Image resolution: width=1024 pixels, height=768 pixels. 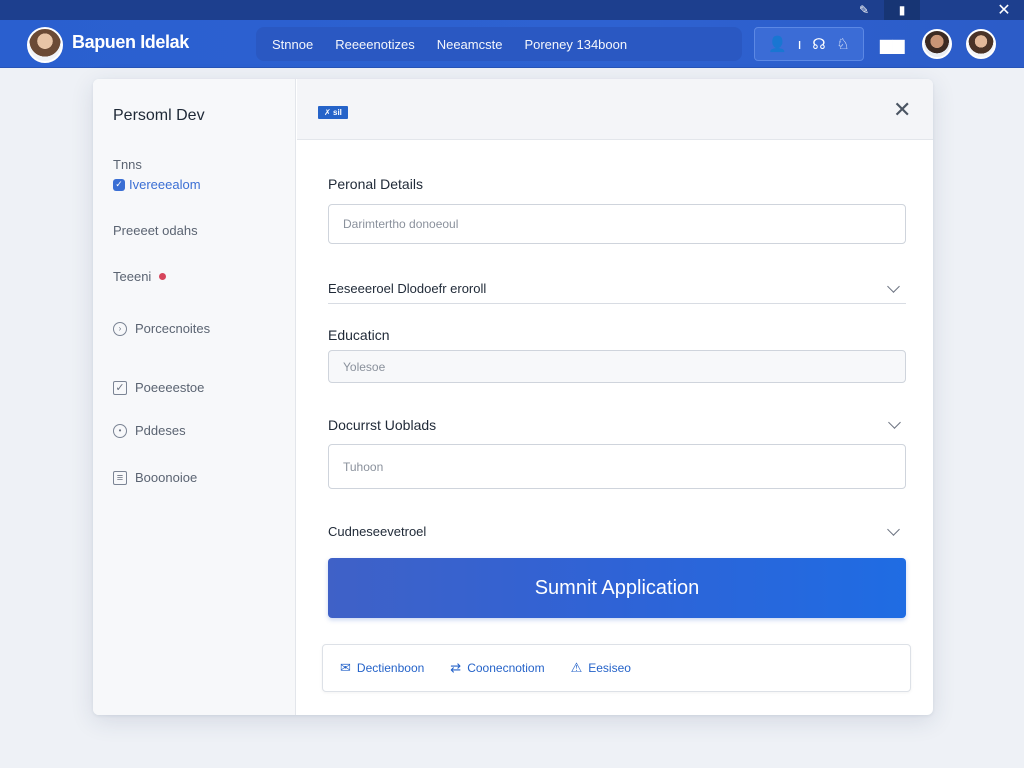 I want to click on sidebar-group-label: Tnns, so click(x=127, y=164).